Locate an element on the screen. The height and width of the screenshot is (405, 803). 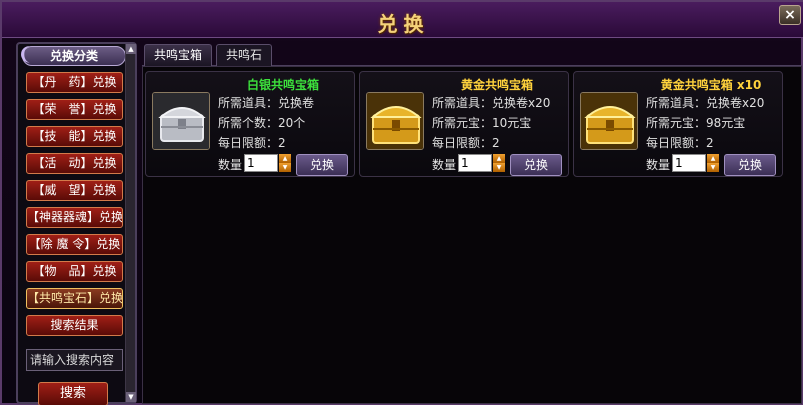
search-button: 搜索 is located at coordinates (73, 393).